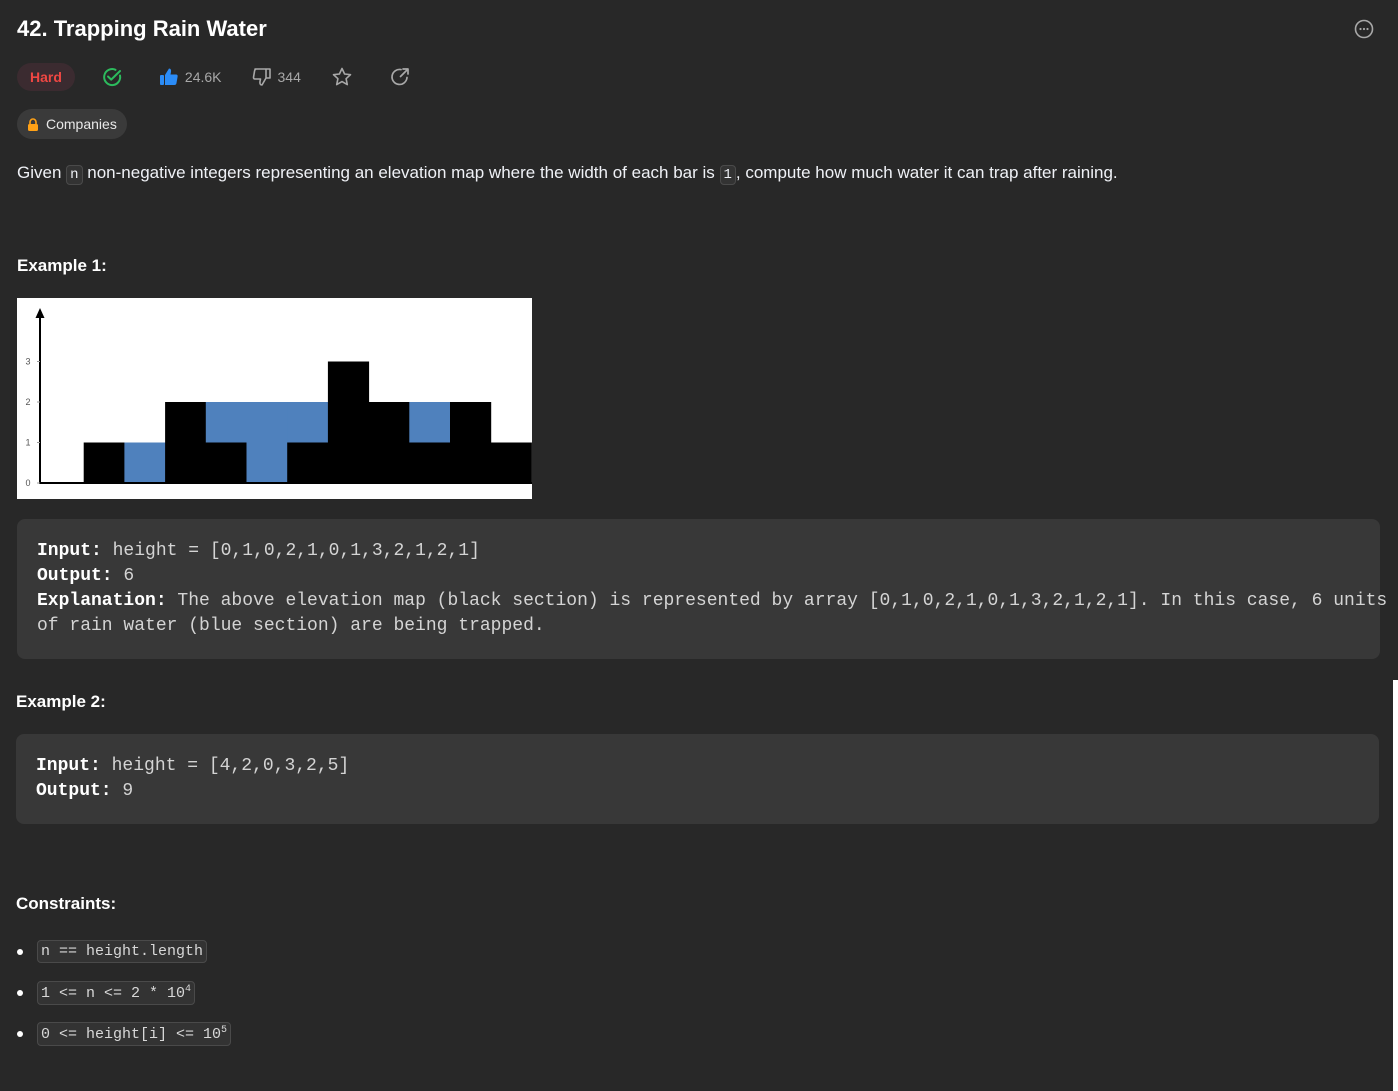 The width and height of the screenshot is (1398, 1091). Describe the element at coordinates (27, 443) in the screenshot. I see `y-tick-label: 1` at that location.